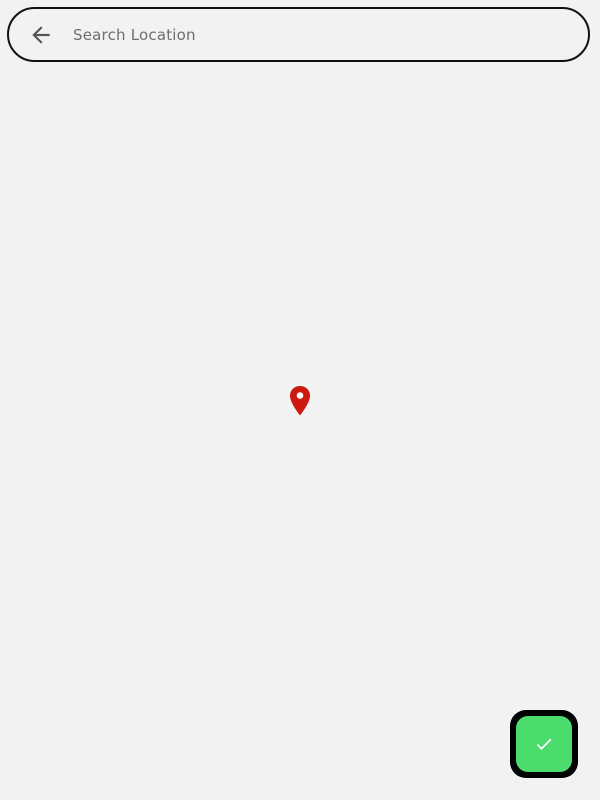 This screenshot has height=800, width=600. What do you see at coordinates (323, 35) in the screenshot?
I see `search-input` at bounding box center [323, 35].